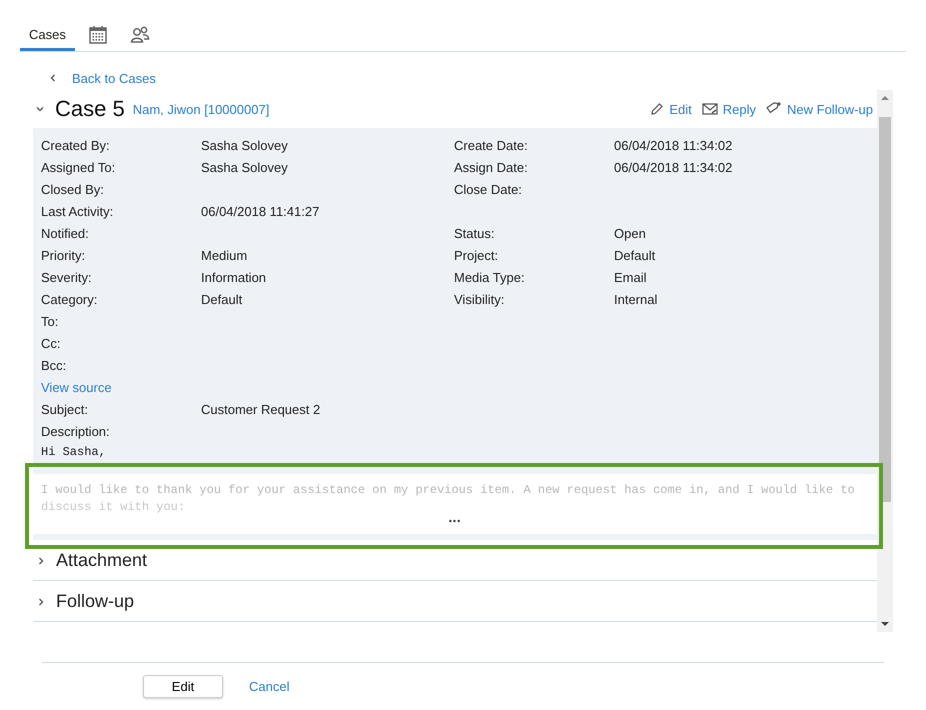 This screenshot has height=710, width=926. What do you see at coordinates (885, 98) in the screenshot?
I see `scroll-up-arrow-icon` at bounding box center [885, 98].